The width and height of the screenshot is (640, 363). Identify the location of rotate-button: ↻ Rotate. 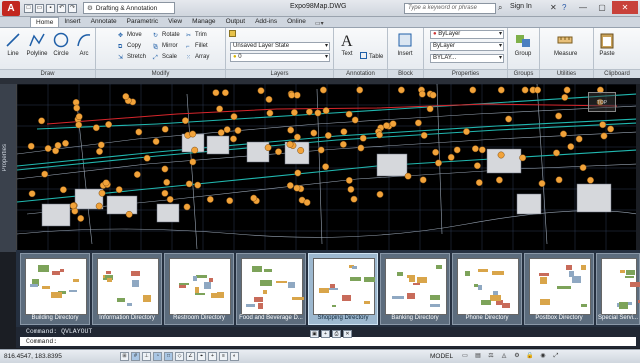
(166, 35).